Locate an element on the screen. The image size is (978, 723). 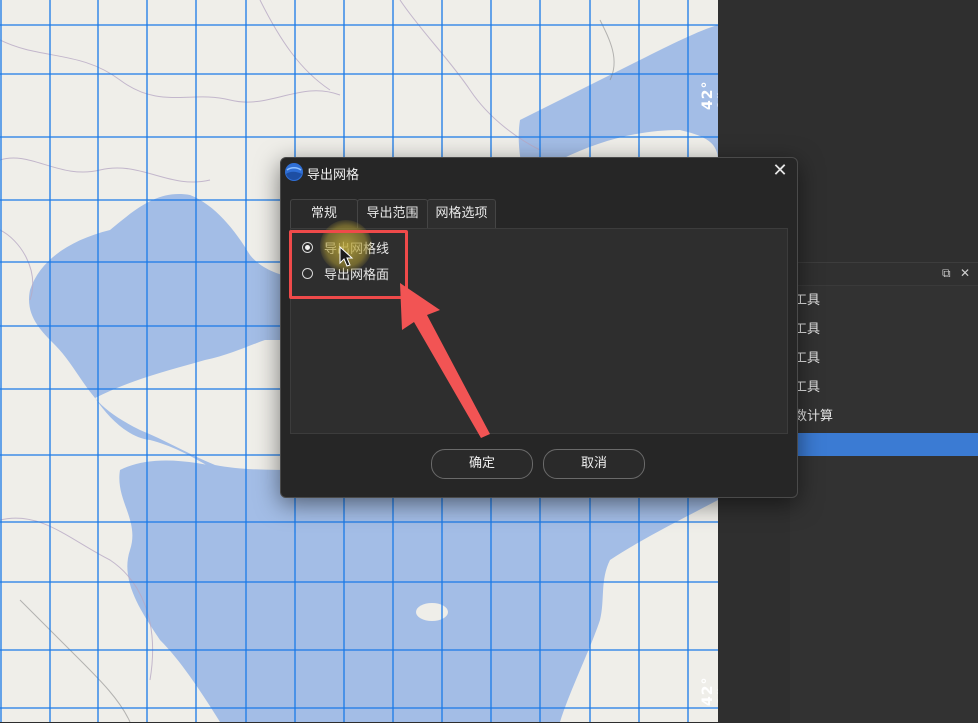
tab-grid-options: 网格选项 is located at coordinates (461, 213).